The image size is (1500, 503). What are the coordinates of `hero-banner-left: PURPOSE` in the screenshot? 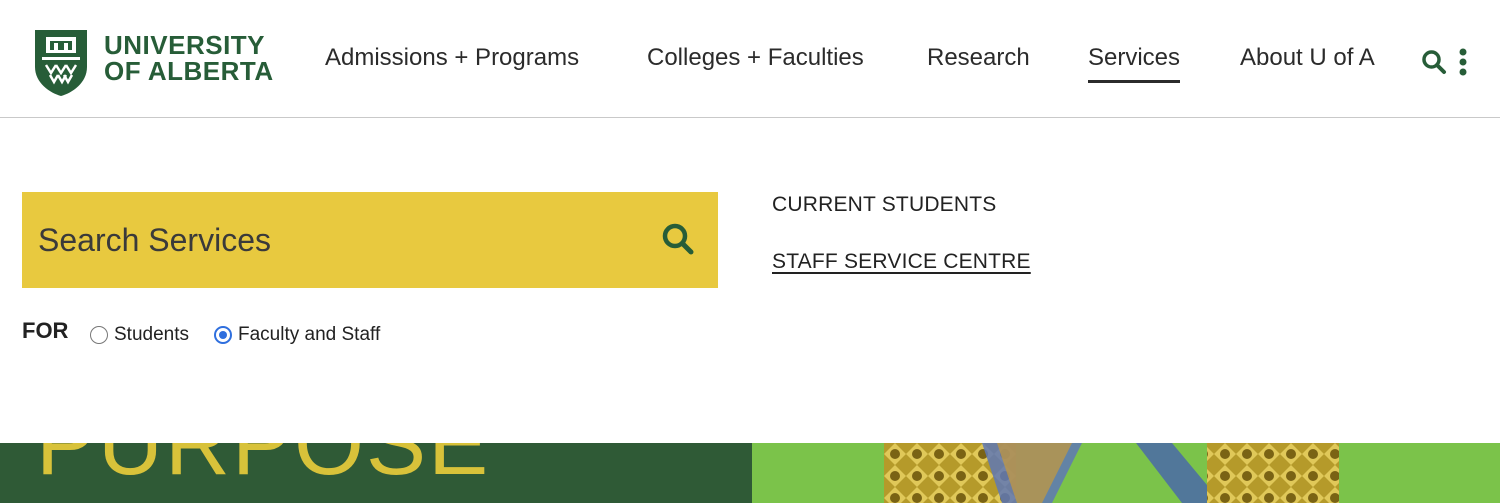 It's located at (376, 473).